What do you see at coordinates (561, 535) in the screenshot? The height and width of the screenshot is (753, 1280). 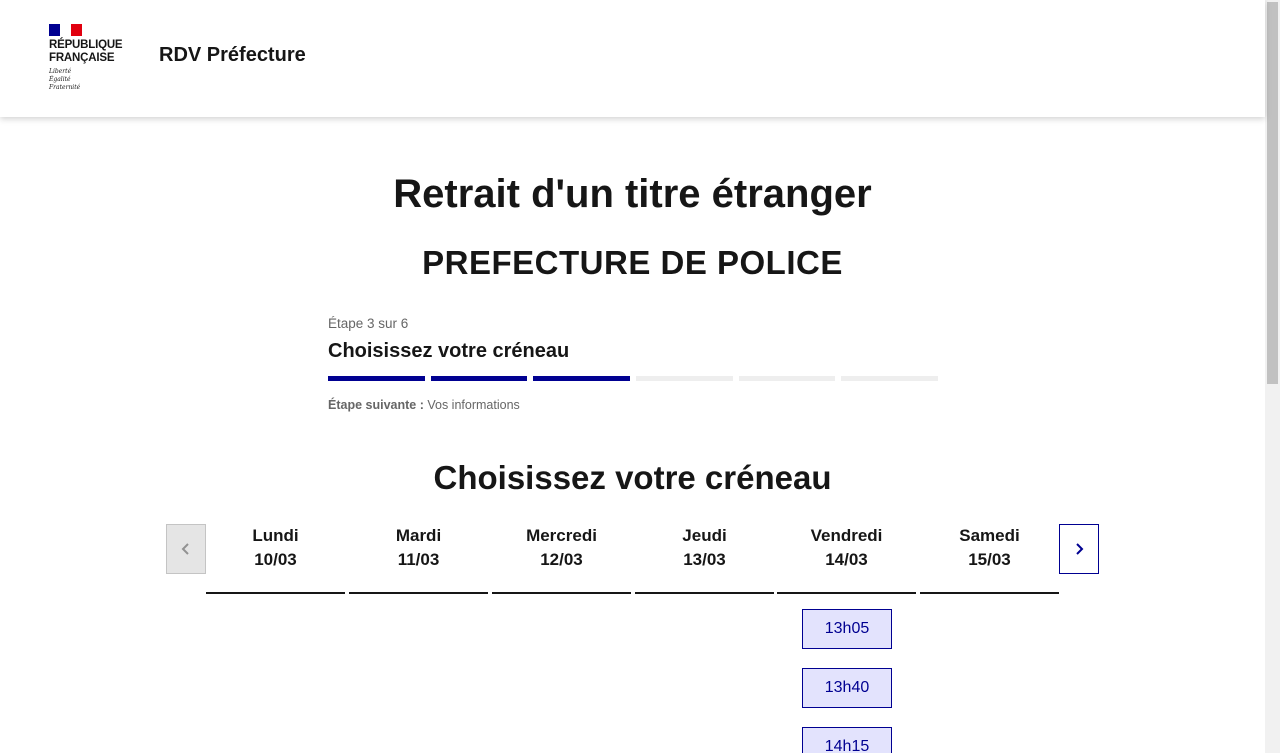 I see `day-name: Mercredi` at bounding box center [561, 535].